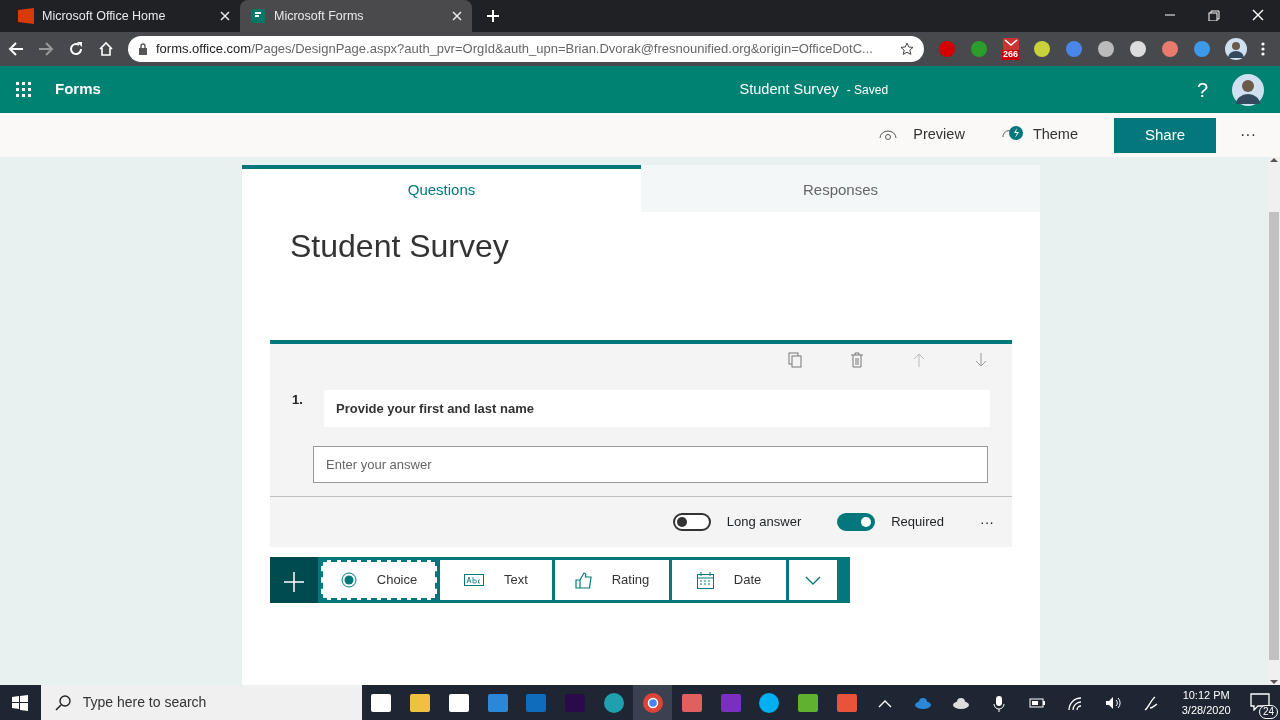  Describe the element at coordinates (867, 90) in the screenshot. I see `save-status: - Saved` at that location.